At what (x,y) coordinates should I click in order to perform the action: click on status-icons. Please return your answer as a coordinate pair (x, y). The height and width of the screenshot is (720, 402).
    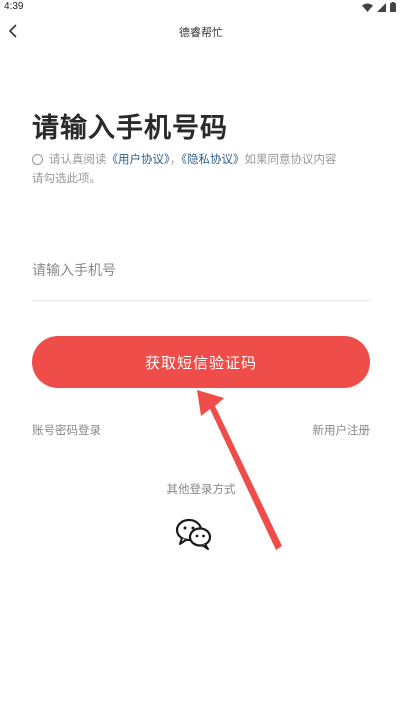
    Looking at the image, I should click on (379, 7).